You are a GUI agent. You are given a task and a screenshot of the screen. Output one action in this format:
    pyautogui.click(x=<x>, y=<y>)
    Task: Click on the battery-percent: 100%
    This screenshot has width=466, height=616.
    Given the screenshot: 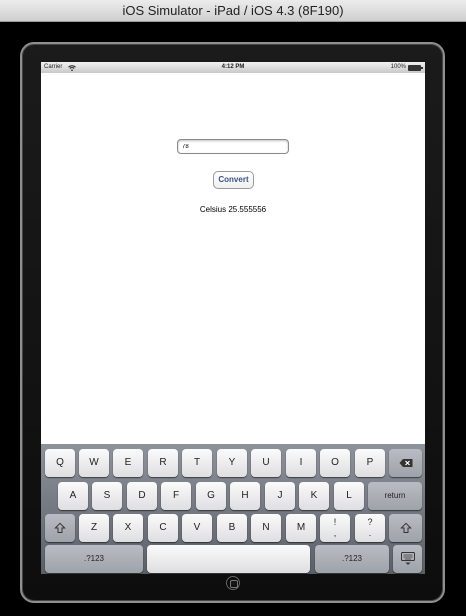 What is the action you would take?
    pyautogui.click(x=398, y=67)
    